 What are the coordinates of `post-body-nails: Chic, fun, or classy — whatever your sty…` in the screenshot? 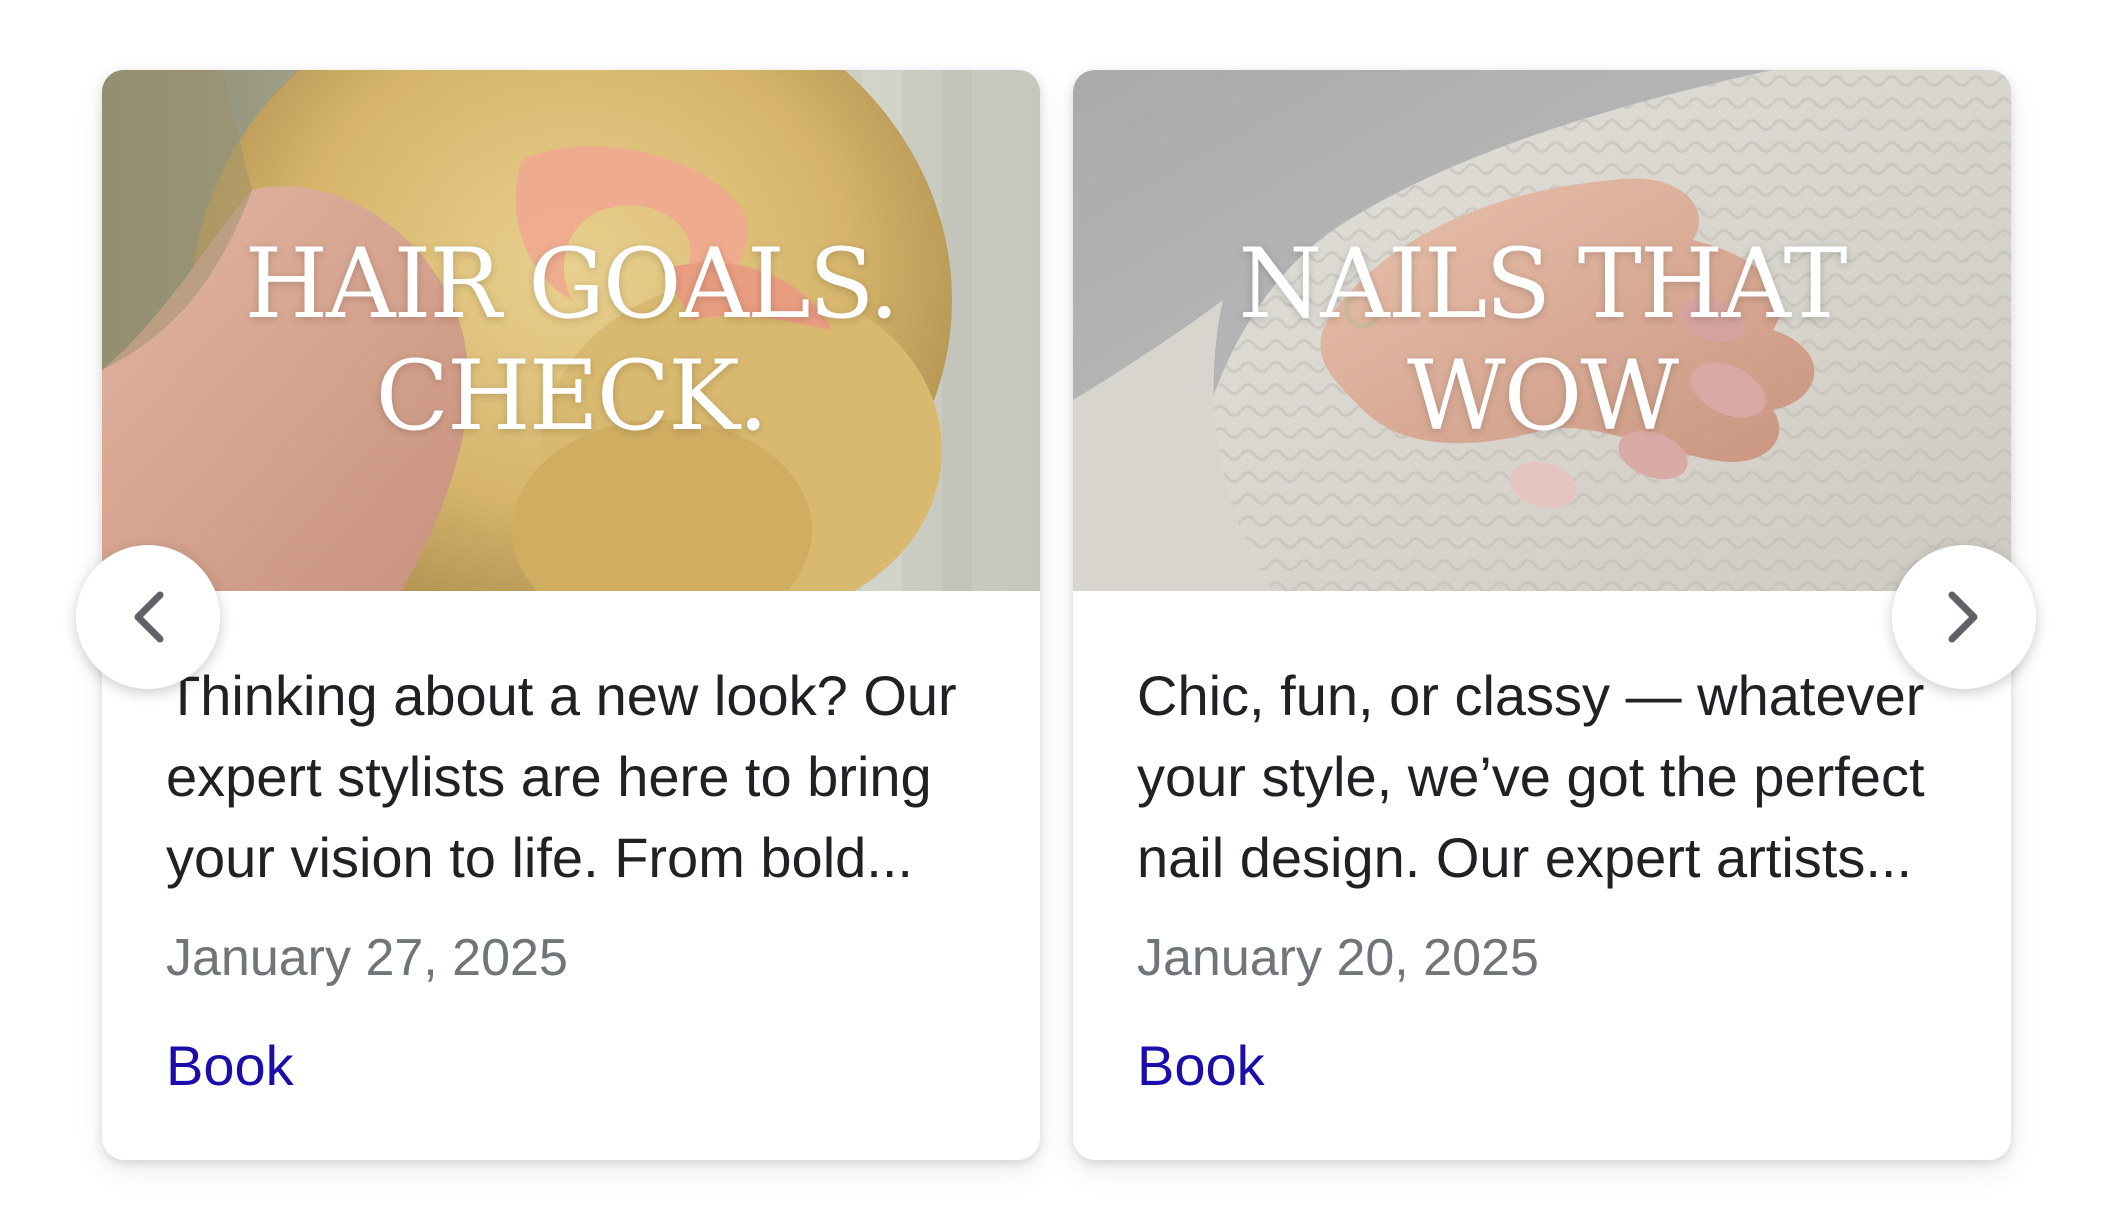 It's located at (1546, 876).